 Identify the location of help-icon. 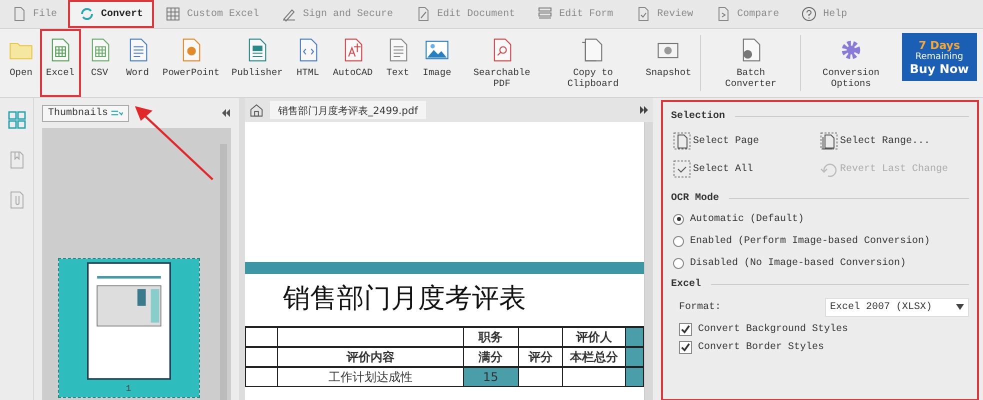
(809, 14).